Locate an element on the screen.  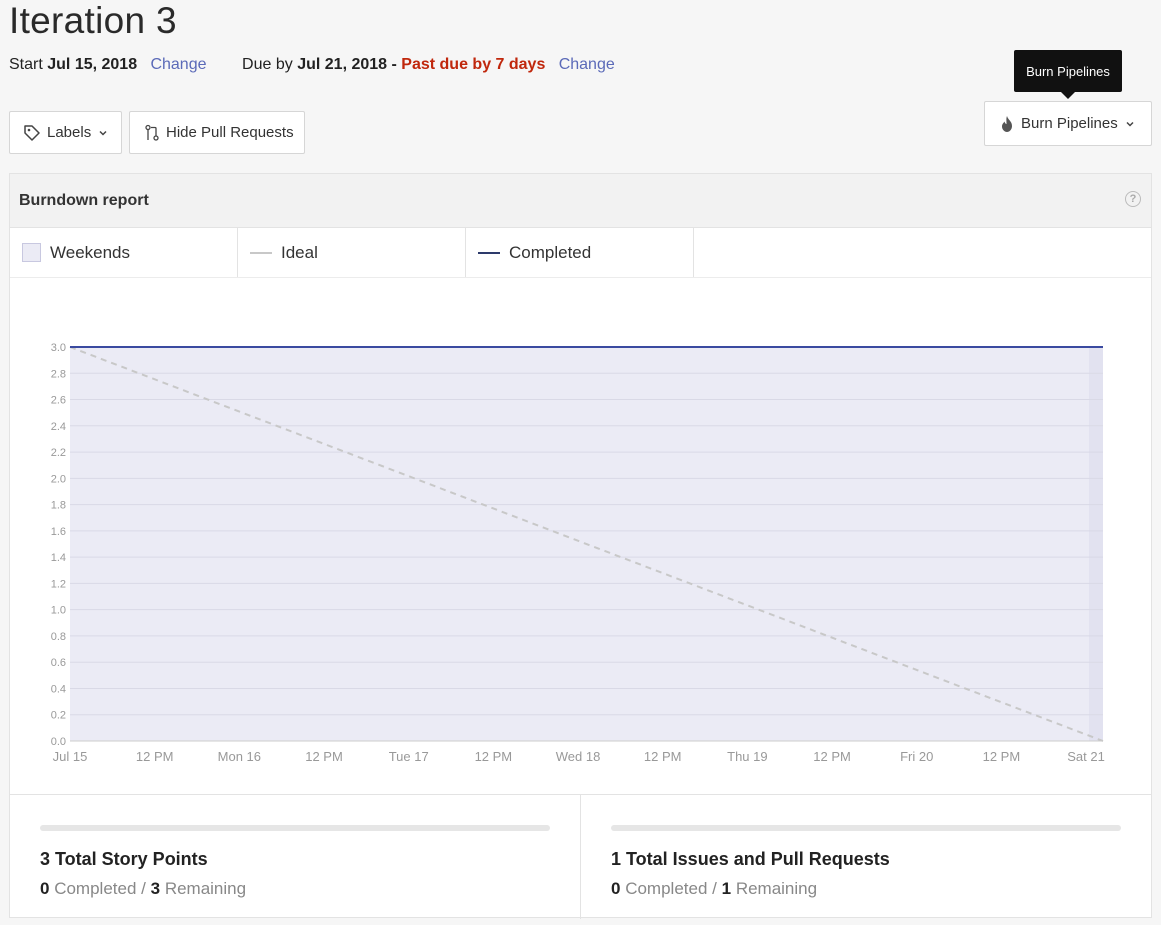
start-label: Start is located at coordinates (26, 64).